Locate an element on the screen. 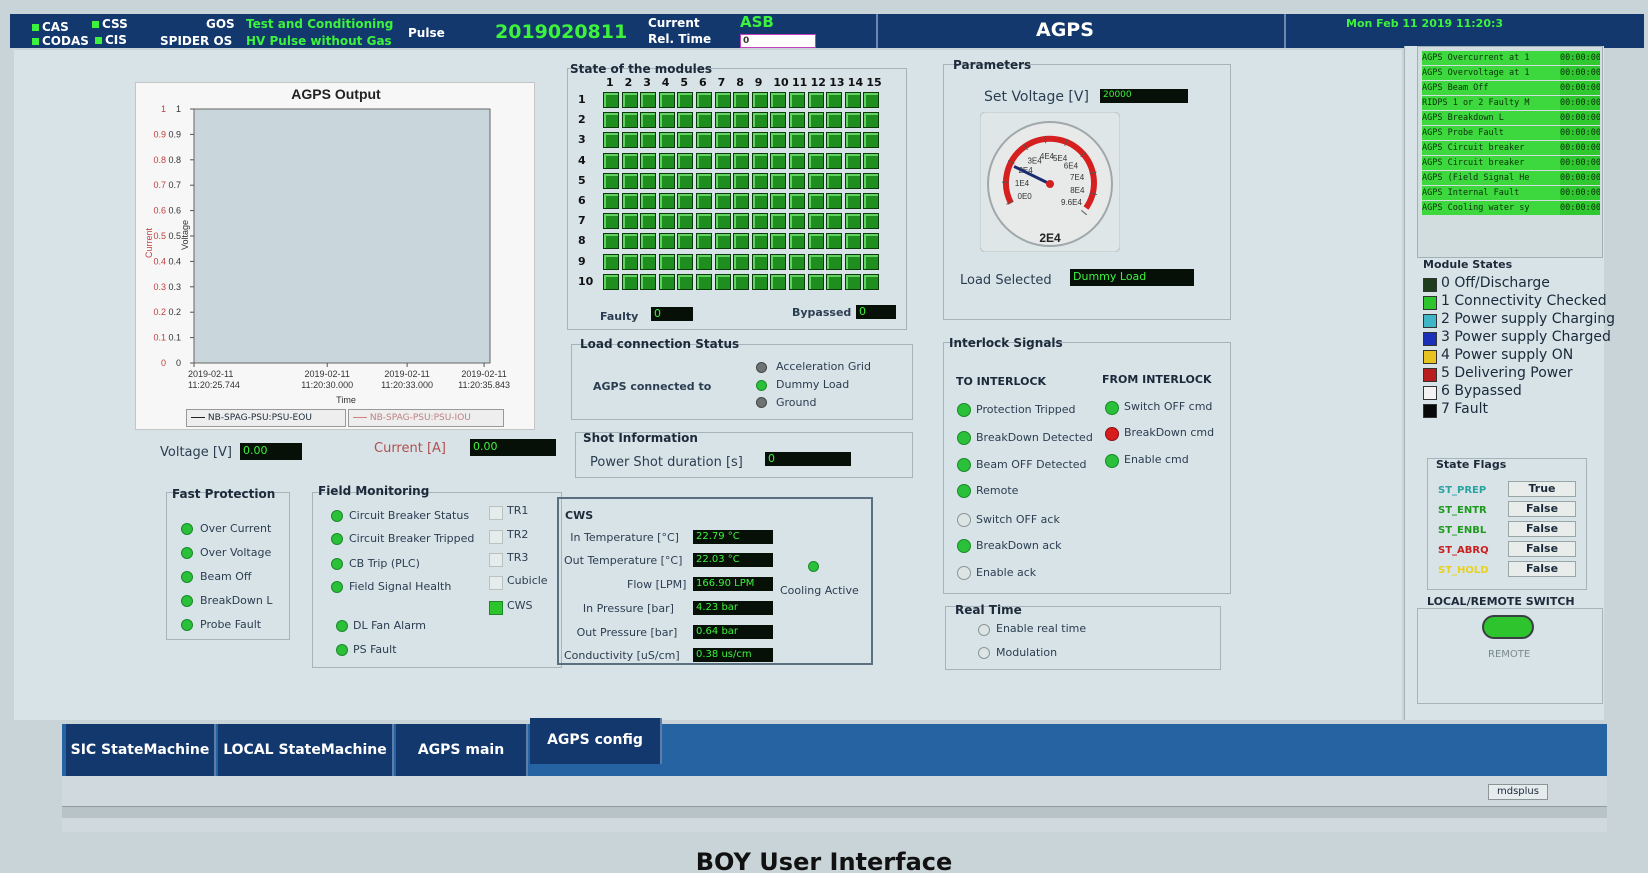 This screenshot has height=873, width=1648. tab-agps-main: AGPS main is located at coordinates (462, 750).